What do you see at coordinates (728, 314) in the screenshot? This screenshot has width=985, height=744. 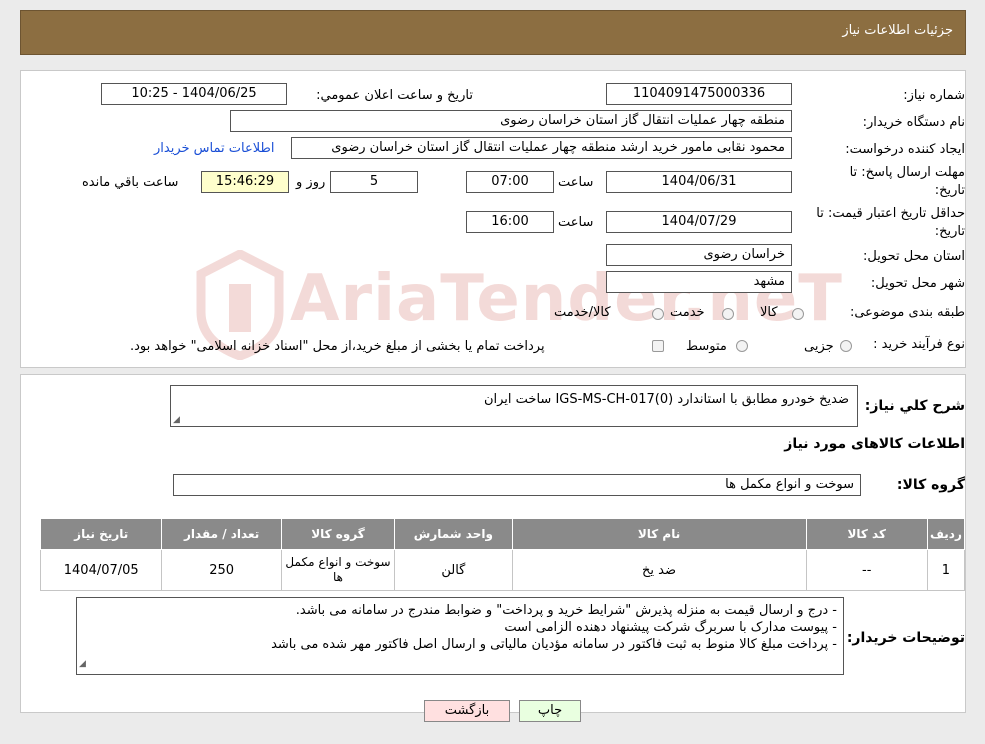 I see `category-radio-service` at bounding box center [728, 314].